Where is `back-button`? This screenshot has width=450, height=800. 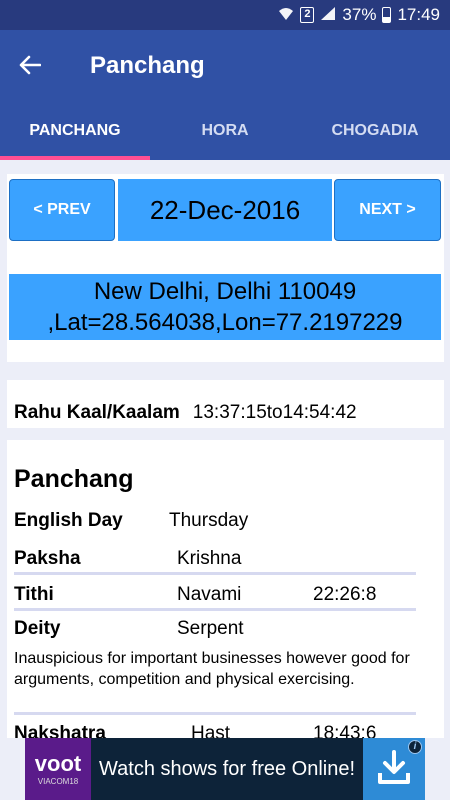 back-button is located at coordinates (30, 66).